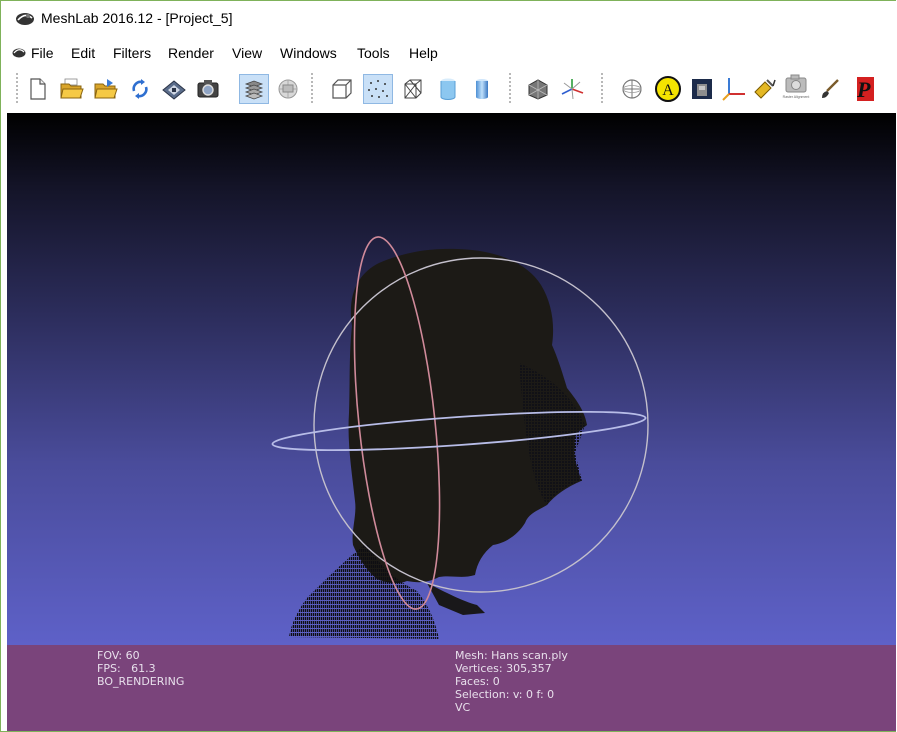 This screenshot has width=897, height=732. I want to click on fov-label: FOV: 60, so click(118, 655).